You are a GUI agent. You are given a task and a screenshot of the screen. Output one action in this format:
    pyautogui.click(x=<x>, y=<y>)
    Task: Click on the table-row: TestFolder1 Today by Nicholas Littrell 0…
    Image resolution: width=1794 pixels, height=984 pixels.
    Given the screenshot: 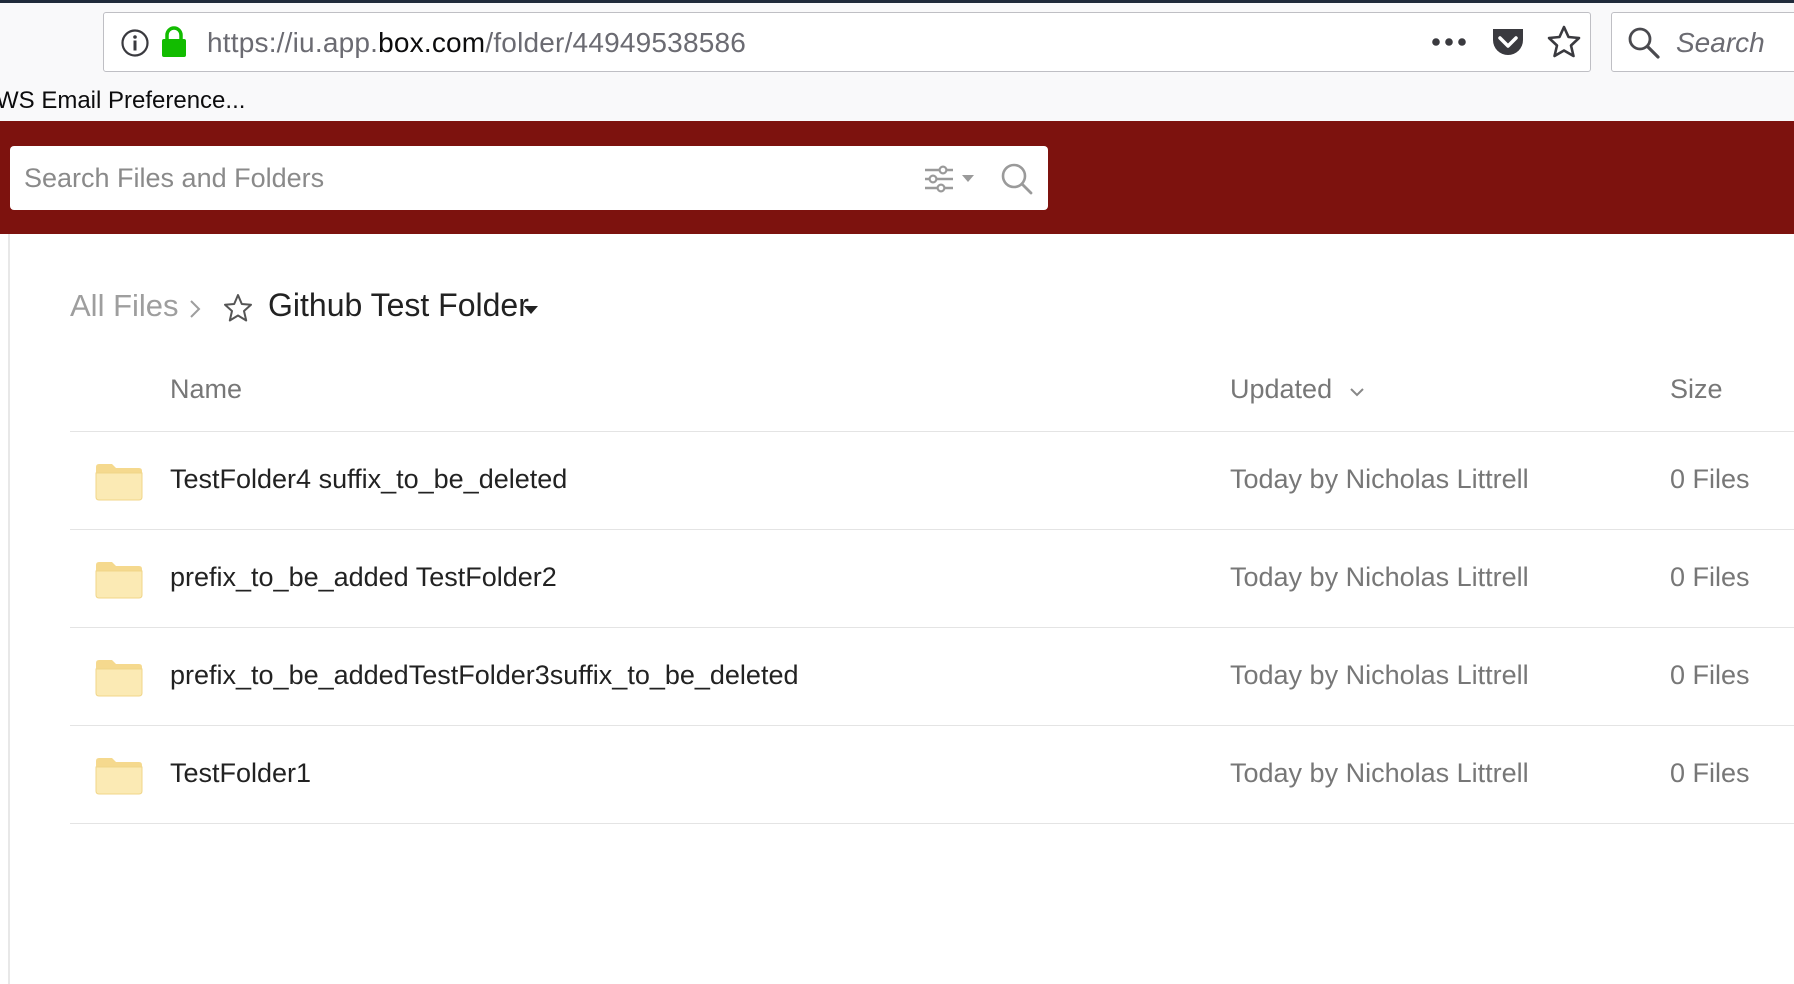 What is the action you would take?
    pyautogui.click(x=932, y=775)
    